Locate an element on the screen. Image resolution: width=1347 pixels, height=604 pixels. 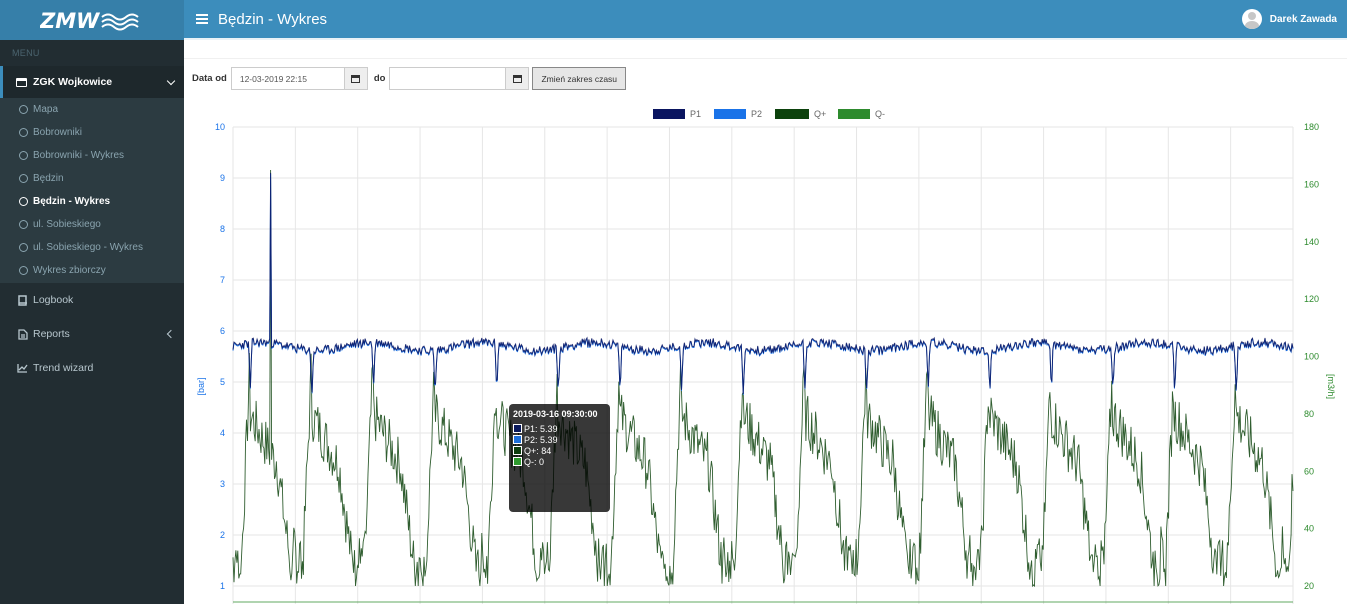
sidebar-item-label: Mapa is located at coordinates (46, 109).